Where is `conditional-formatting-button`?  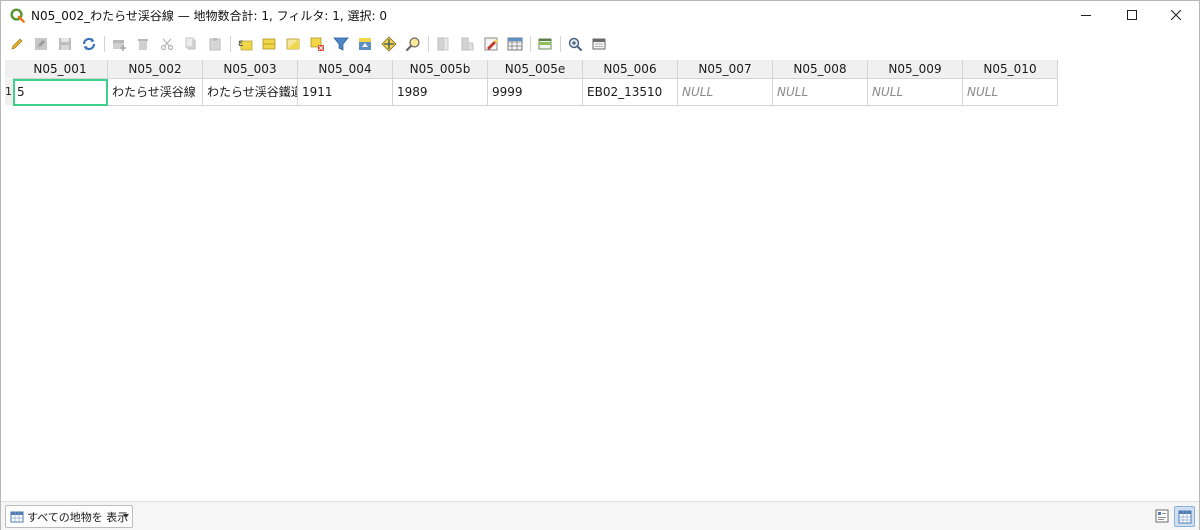 conditional-formatting-button is located at coordinates (545, 44).